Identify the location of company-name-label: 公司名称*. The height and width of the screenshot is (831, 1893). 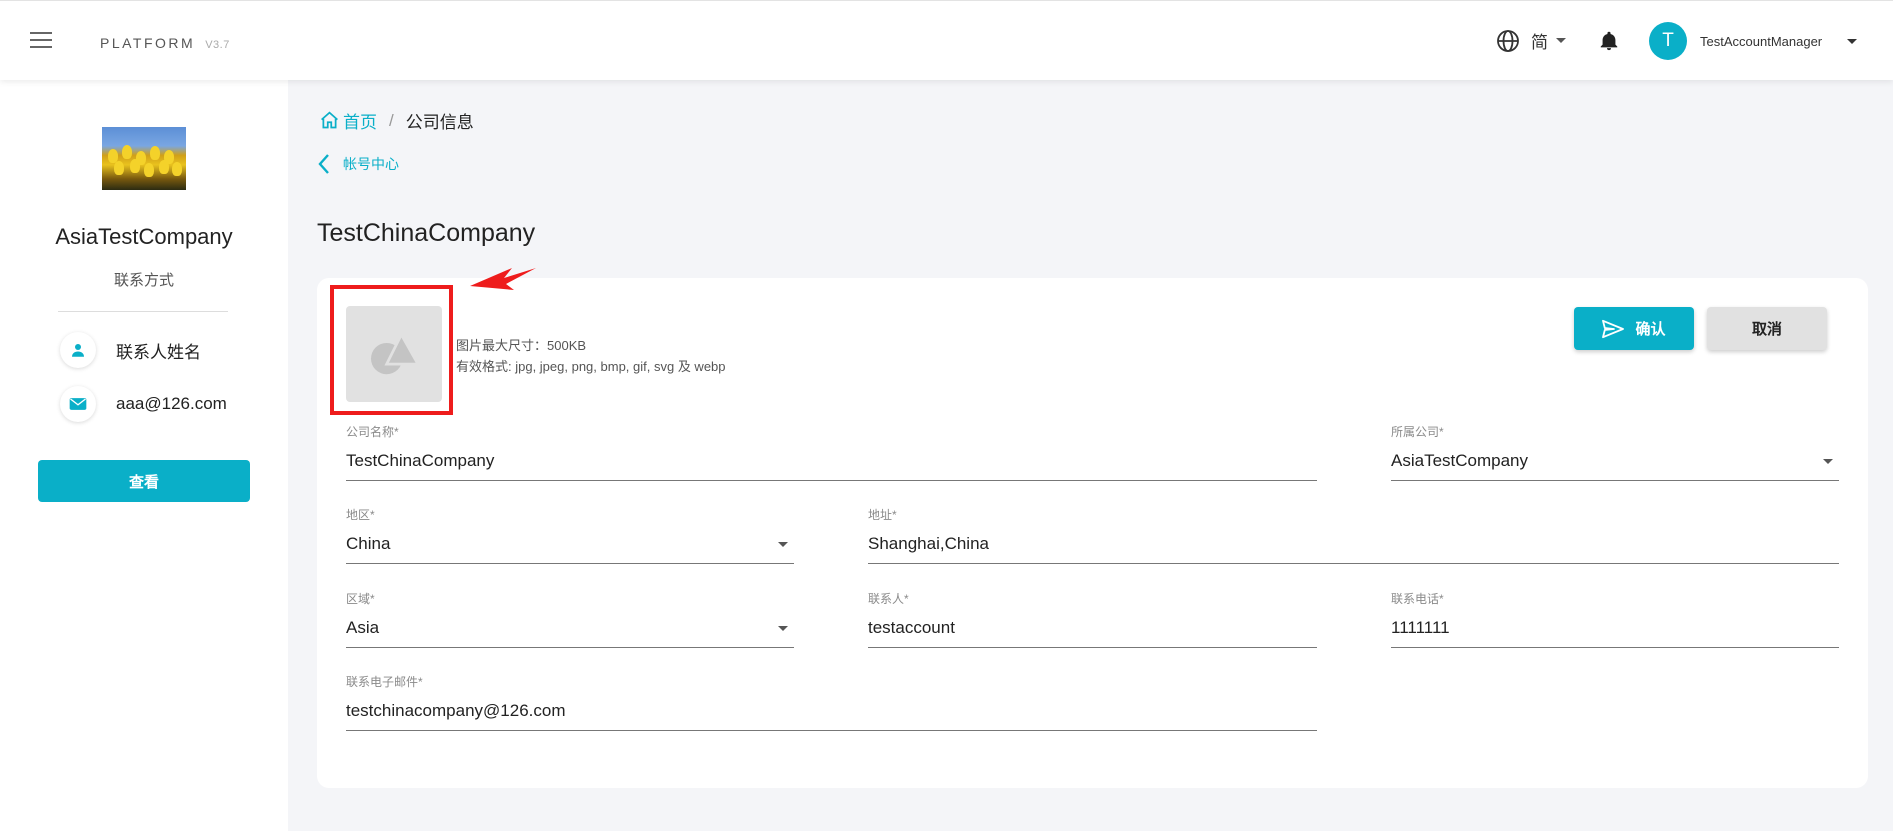
(372, 432).